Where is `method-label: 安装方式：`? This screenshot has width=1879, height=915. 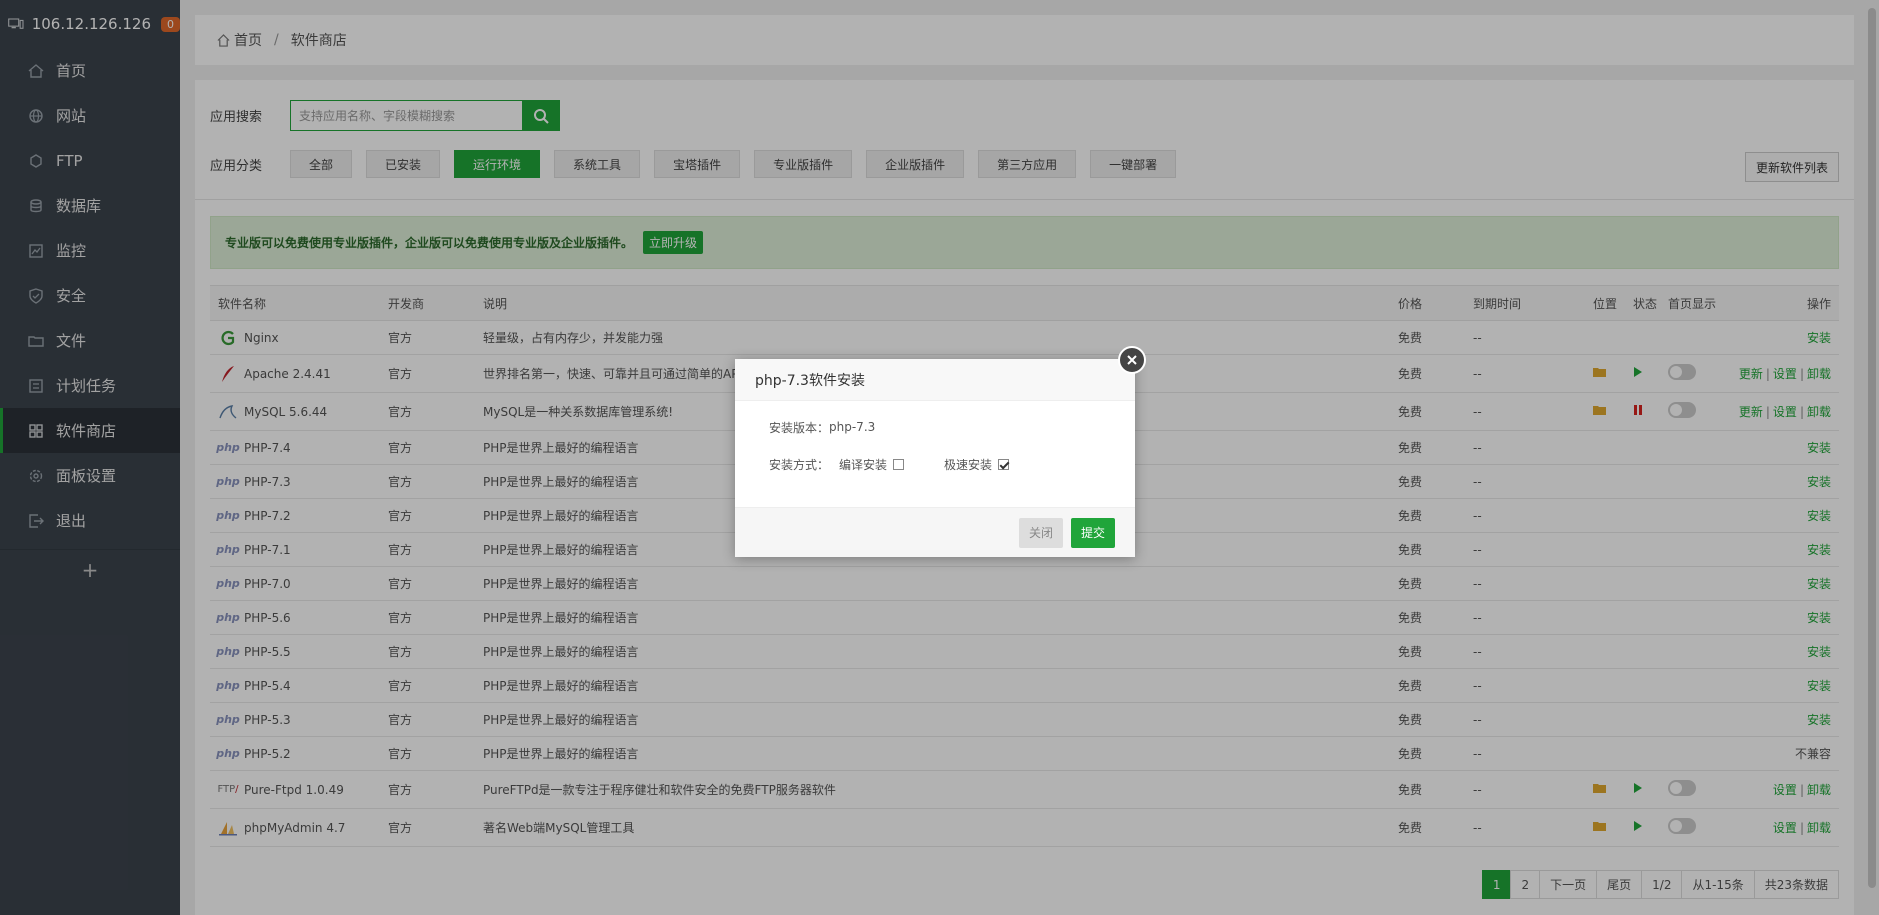
method-label: 安装方式： is located at coordinates (799, 464).